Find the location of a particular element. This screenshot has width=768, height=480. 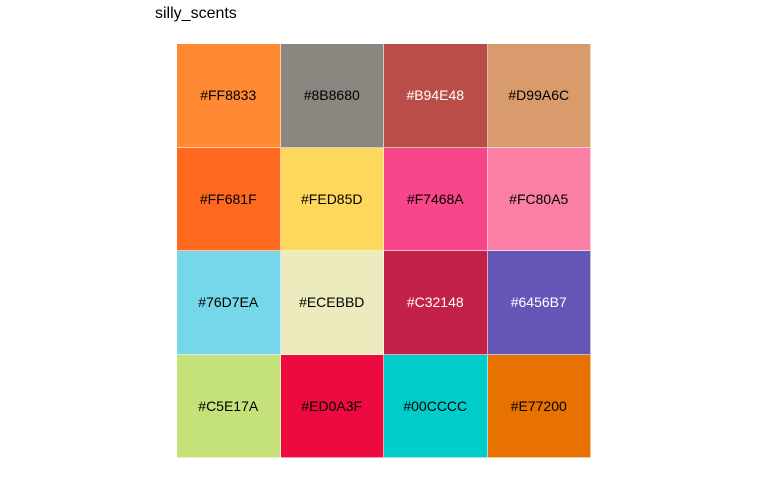

color-swatch: #6456B7 is located at coordinates (539, 303).